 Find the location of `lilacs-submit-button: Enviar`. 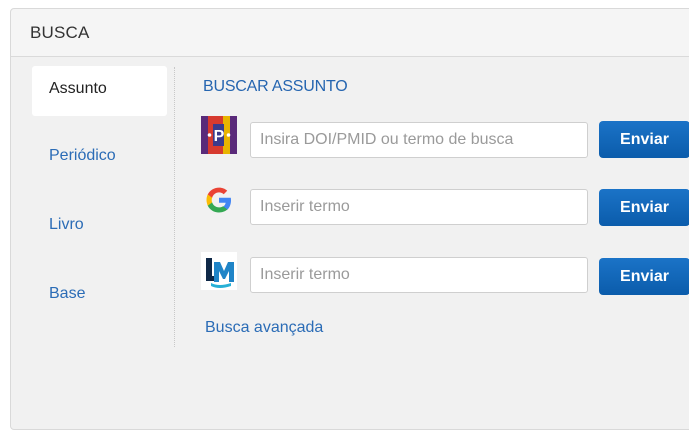

lilacs-submit-button: Enviar is located at coordinates (644, 276).